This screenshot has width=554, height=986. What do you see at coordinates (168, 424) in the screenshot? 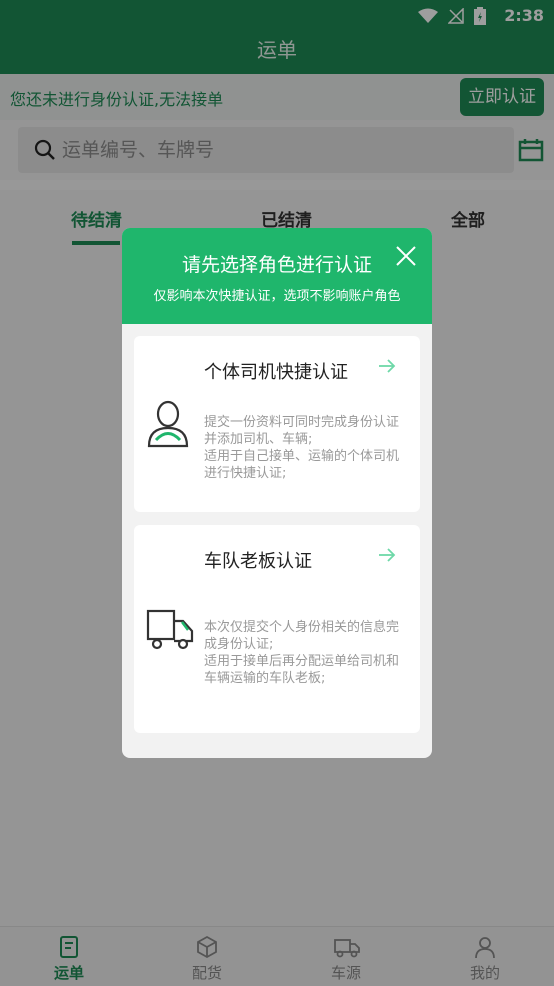
I see `driver-icon` at bounding box center [168, 424].